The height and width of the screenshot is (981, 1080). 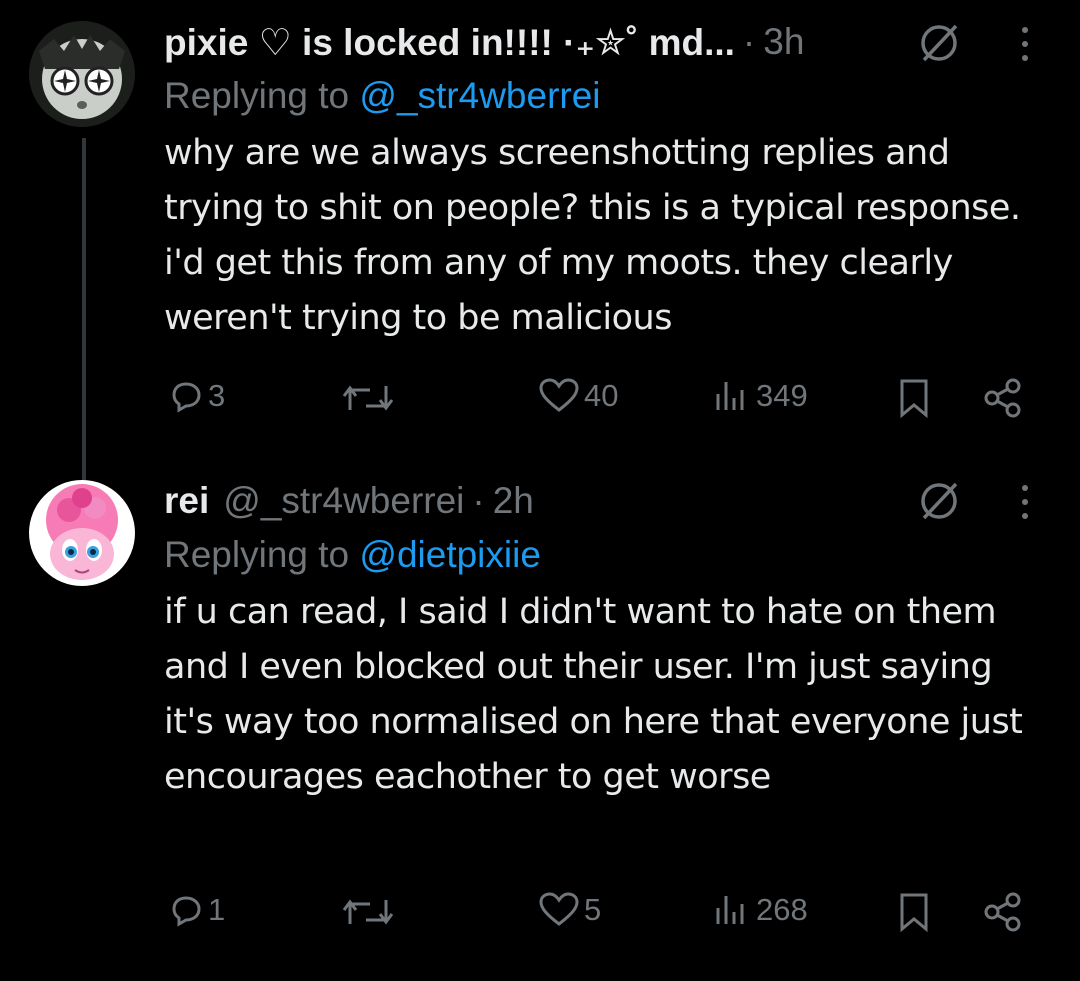 What do you see at coordinates (217, 395) in the screenshot?
I see `reply-count: 3` at bounding box center [217, 395].